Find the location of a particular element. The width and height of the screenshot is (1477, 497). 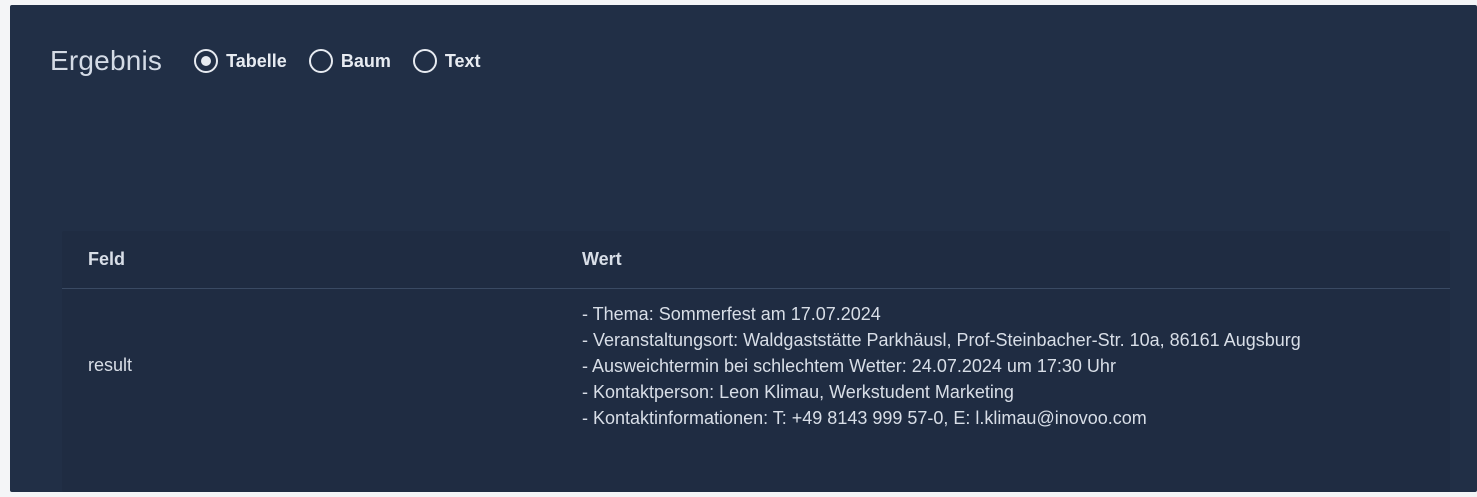

table-header-row: Feld Wert is located at coordinates (756, 260).